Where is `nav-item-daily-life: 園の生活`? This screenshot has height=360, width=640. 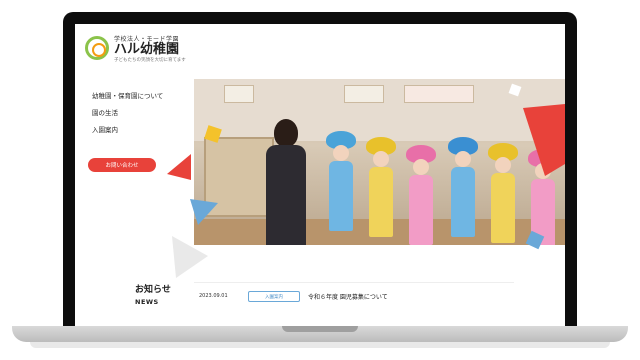 nav-item-daily-life: 園の生活 is located at coordinates (127, 115).